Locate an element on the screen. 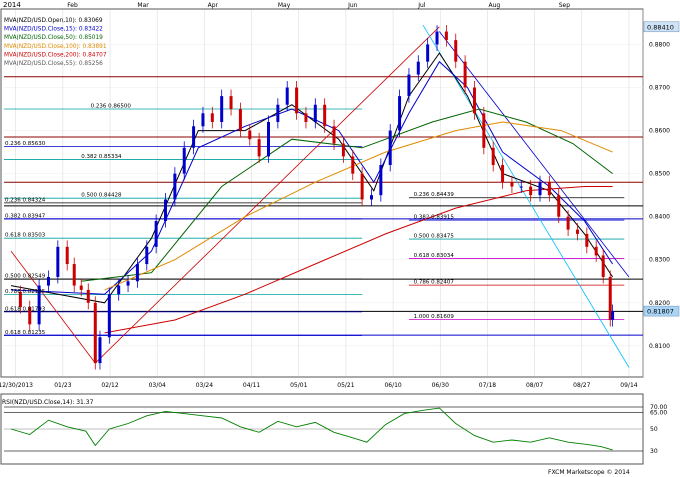 This screenshot has height=477, width=680. fib-level-label: 0.236 0.84324 is located at coordinates (25, 200).